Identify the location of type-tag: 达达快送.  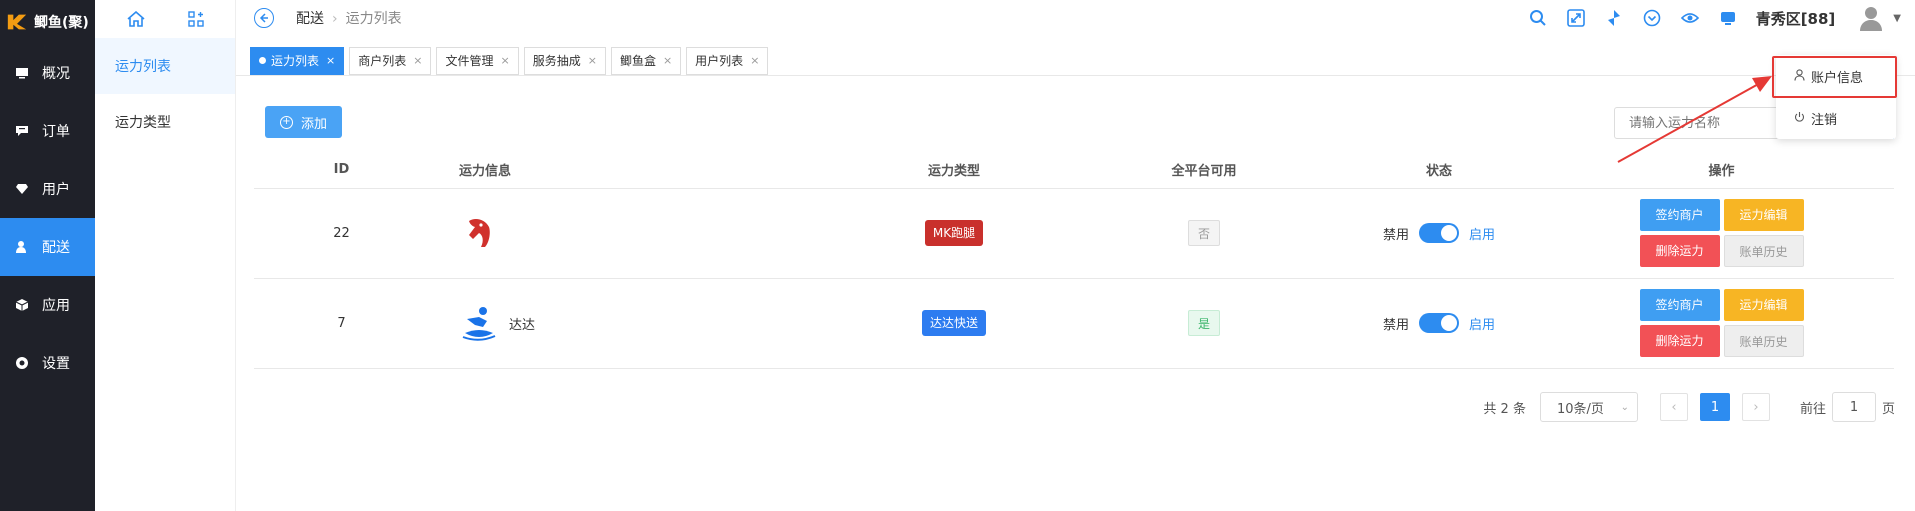
(953, 323).